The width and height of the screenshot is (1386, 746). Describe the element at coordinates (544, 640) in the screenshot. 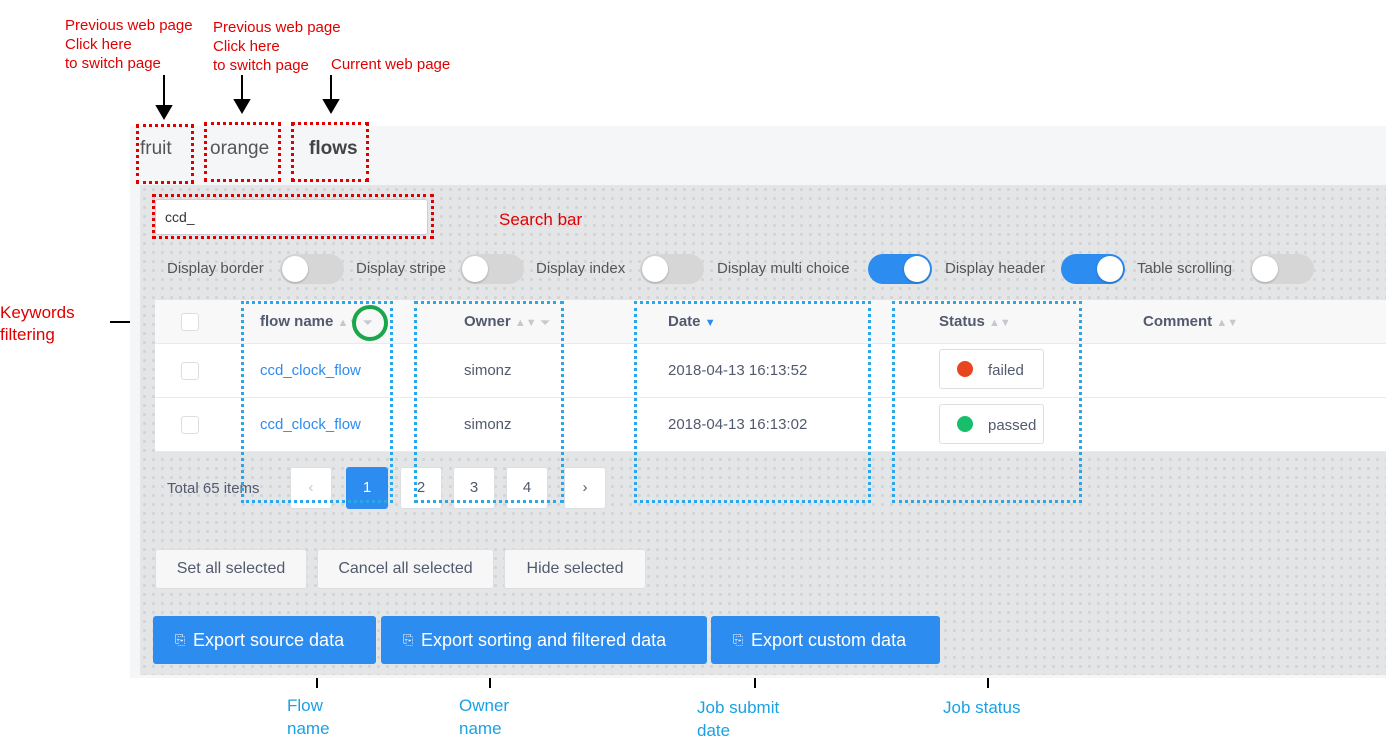

I see `export-sorted-filtered-button: ⎘ Export sorting and filtered data` at that location.